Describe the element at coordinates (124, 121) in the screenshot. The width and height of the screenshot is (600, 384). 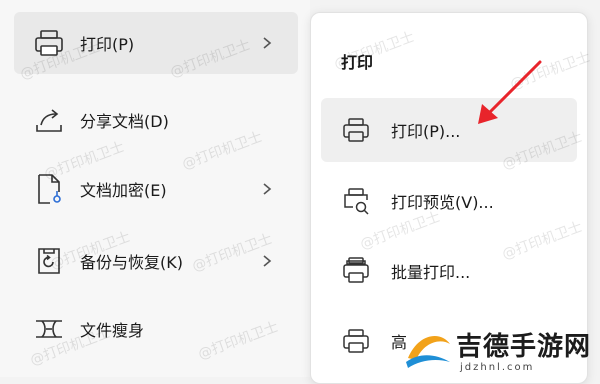
I see `menu-item-label: 分享文档(D)` at that location.